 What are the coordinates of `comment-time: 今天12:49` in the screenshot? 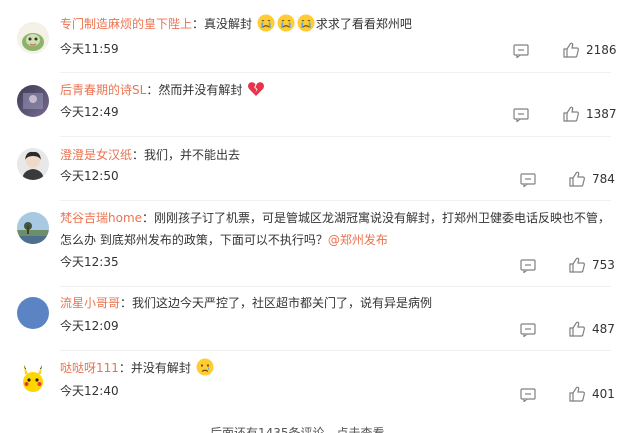 It's located at (89, 112).